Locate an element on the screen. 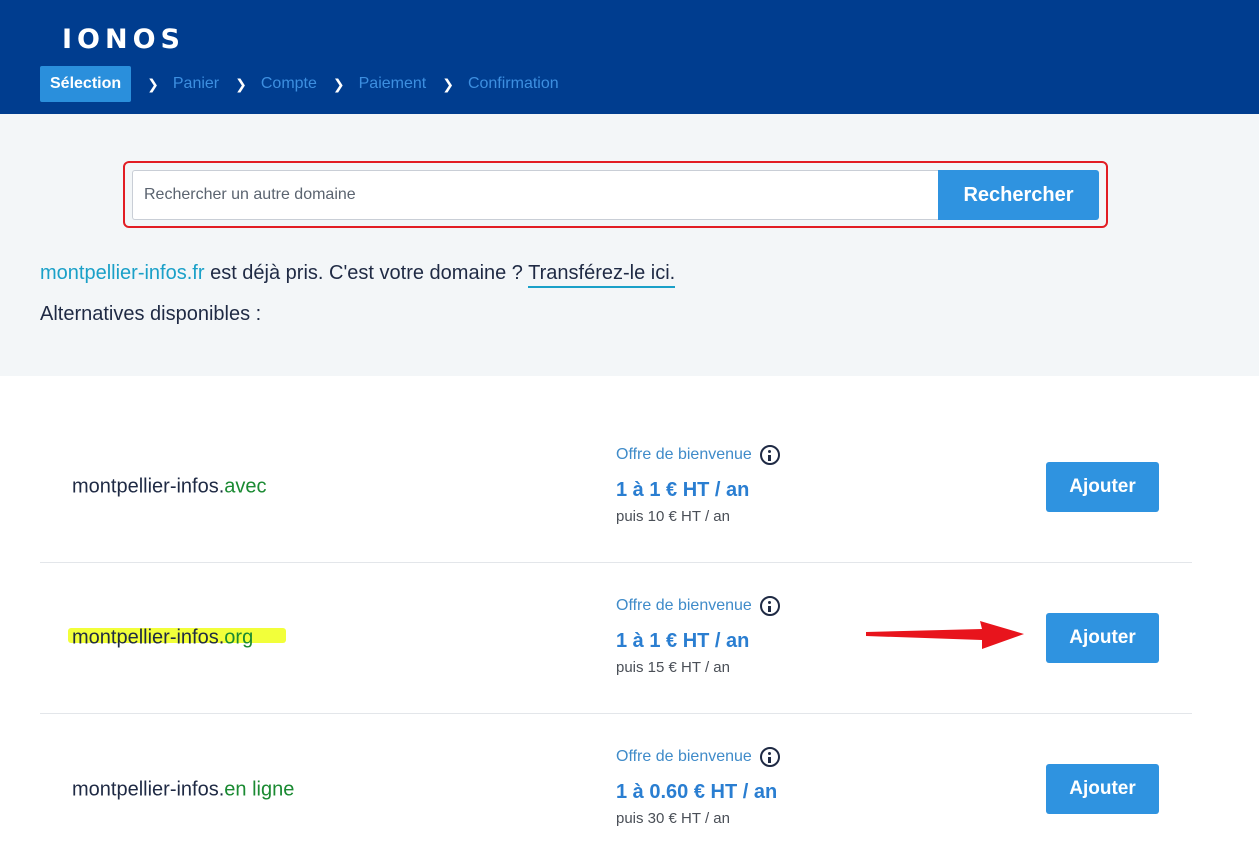 The width and height of the screenshot is (1259, 863). ionos-logo: IONOS is located at coordinates (123, 39).